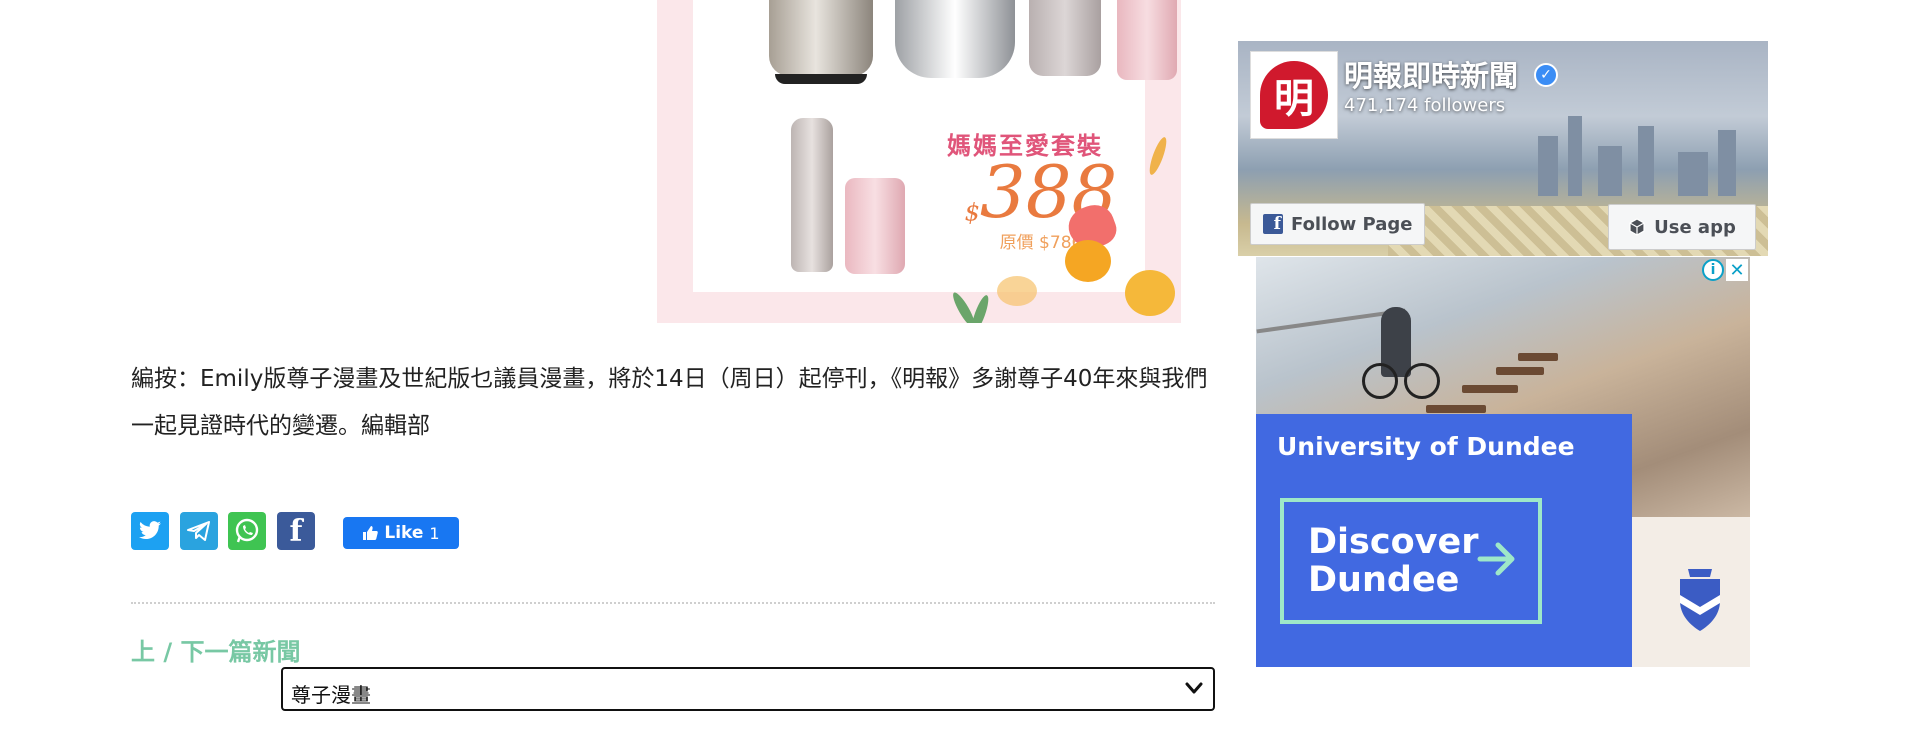 The height and width of the screenshot is (732, 1920). I want to click on crest-icon, so click(1700, 600).